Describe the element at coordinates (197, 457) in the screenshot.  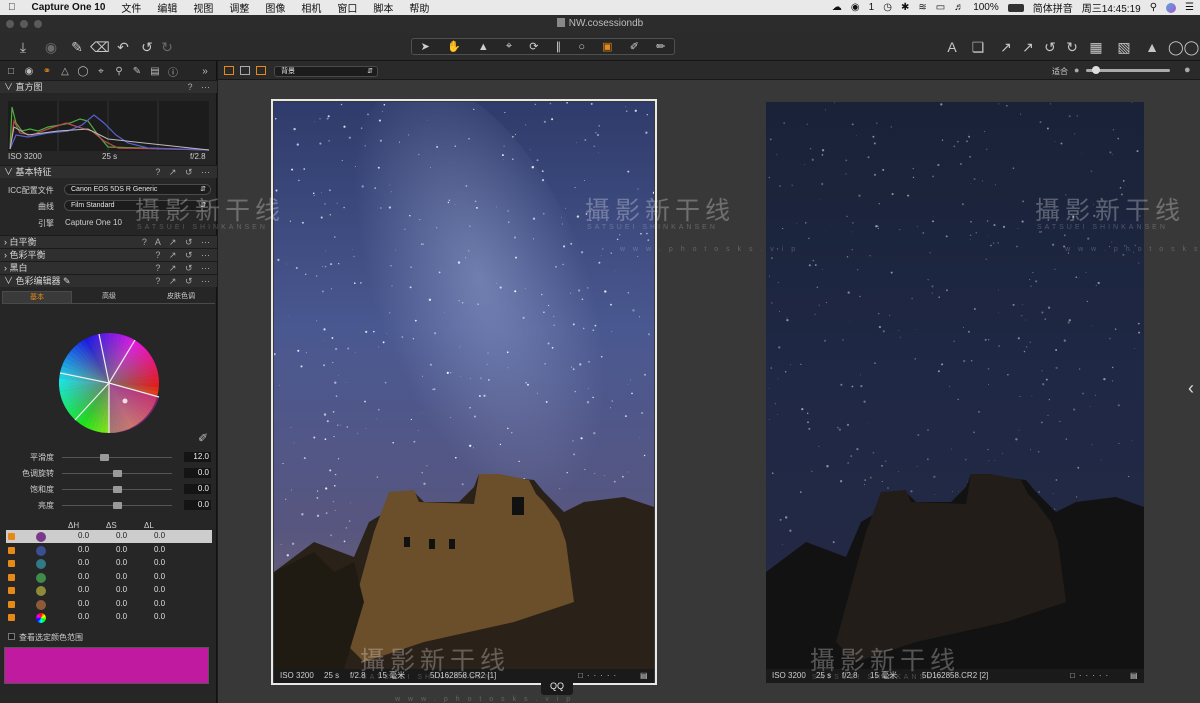
I see `slider-value-field: 12.0` at that location.